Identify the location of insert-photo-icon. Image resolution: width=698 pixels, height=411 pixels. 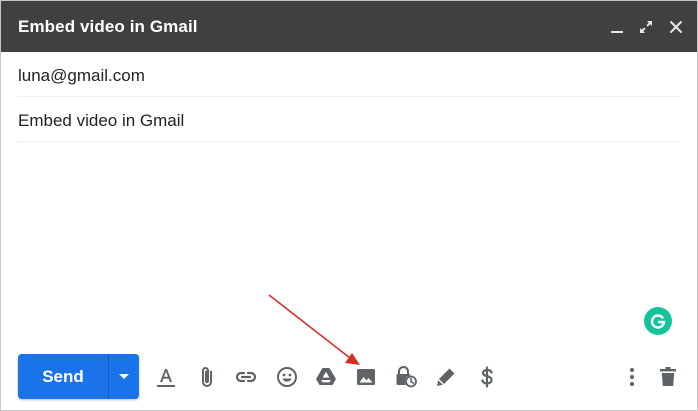
(366, 377).